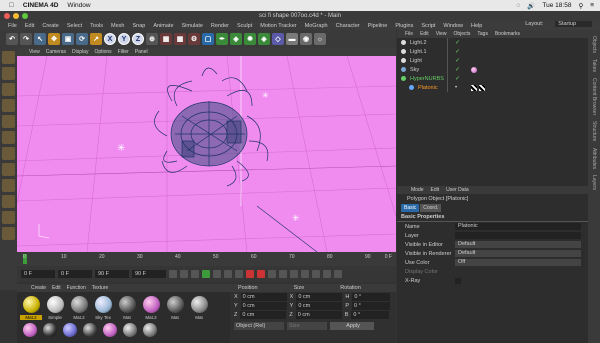  What do you see at coordinates (338, 274) in the screenshot?
I see `timeline-menu-icon` at bounding box center [338, 274].